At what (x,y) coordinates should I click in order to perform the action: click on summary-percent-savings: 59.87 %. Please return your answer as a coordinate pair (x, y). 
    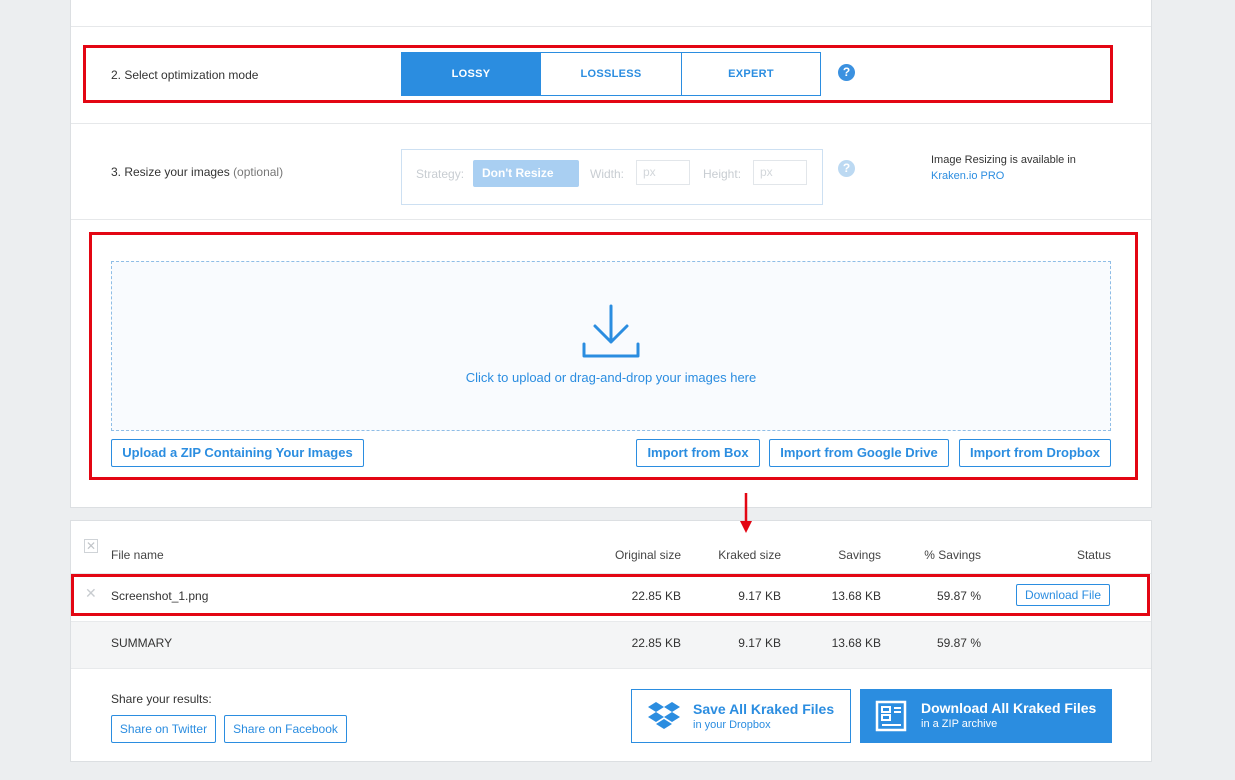
    Looking at the image, I should click on (958, 643).